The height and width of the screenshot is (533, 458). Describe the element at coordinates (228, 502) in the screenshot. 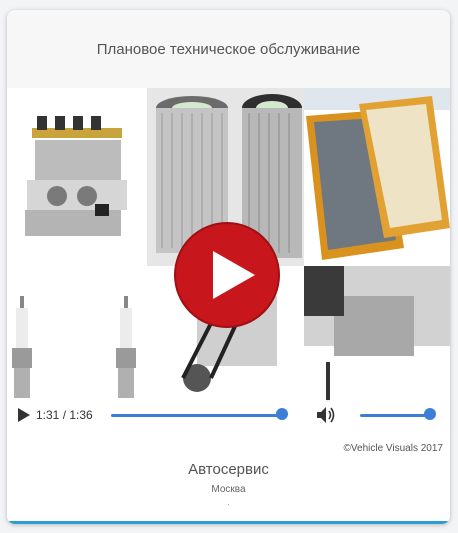

I see `footer-mark: .` at that location.